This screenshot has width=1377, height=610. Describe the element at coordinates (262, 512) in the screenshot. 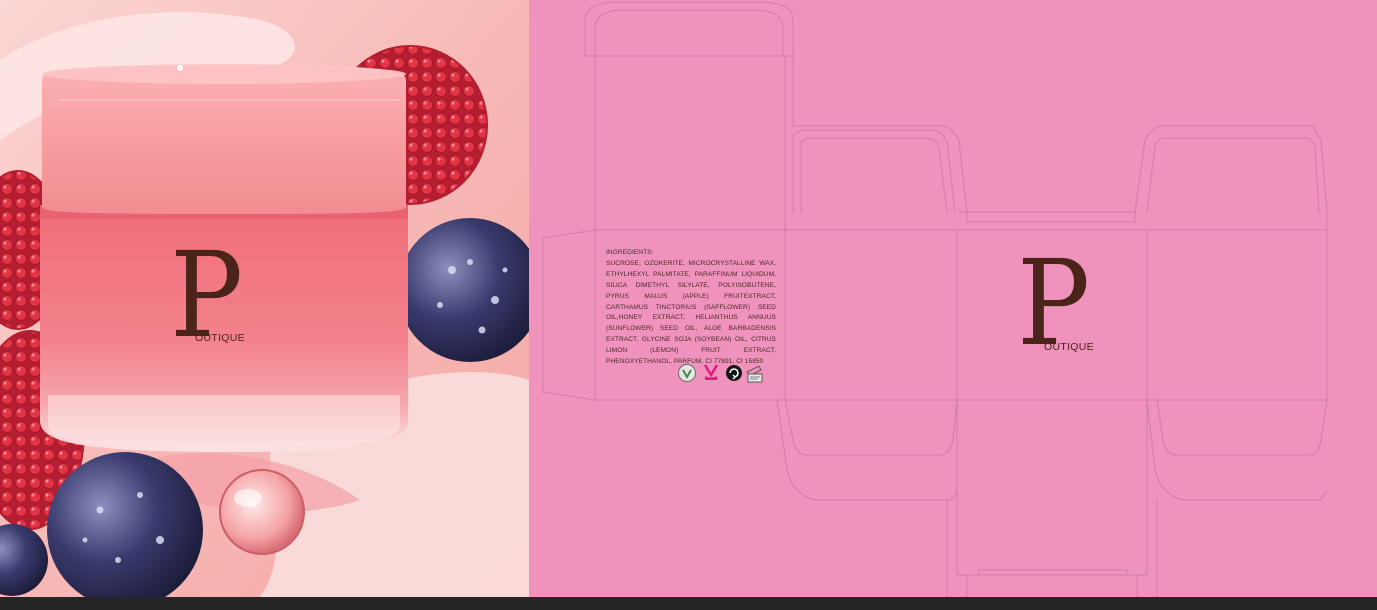

I see `water-droplet` at that location.